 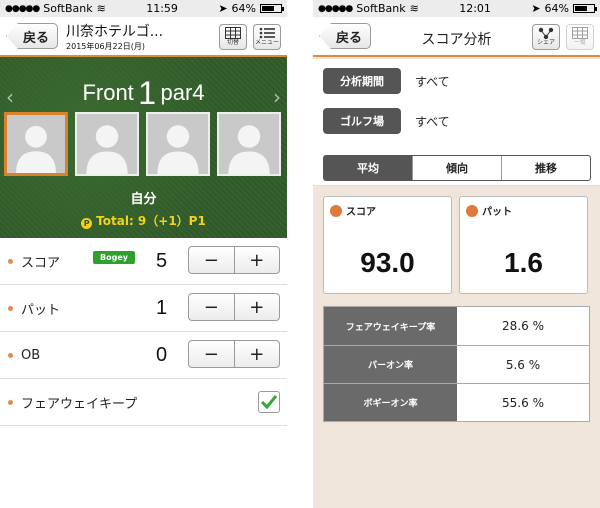 What do you see at coordinates (198, 92) in the screenshot?
I see `par-value: 4` at bounding box center [198, 92].